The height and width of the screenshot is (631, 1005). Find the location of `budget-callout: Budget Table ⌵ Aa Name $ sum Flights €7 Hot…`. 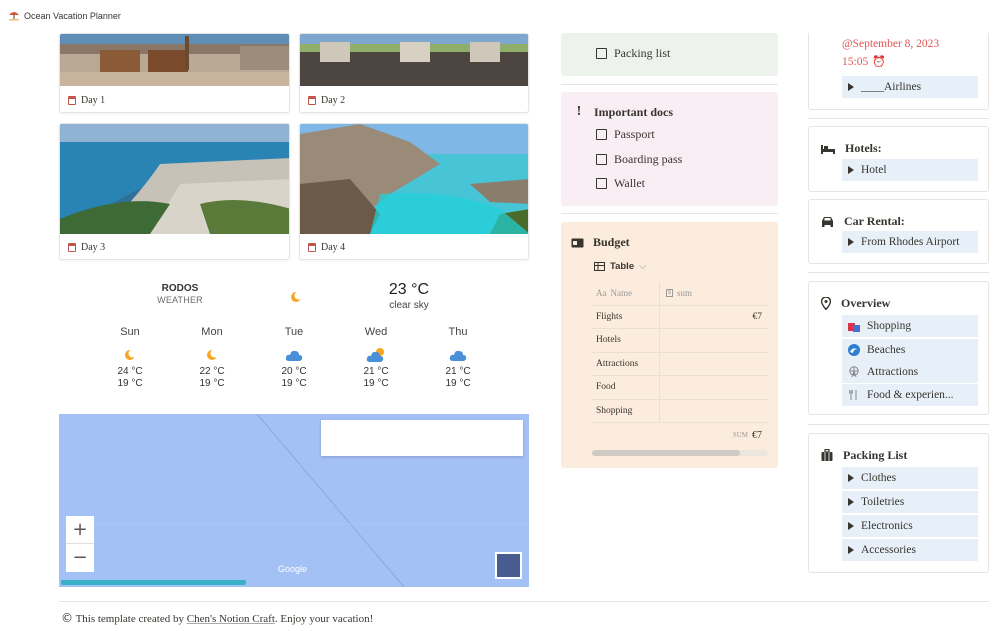

budget-callout: Budget Table ⌵ Aa Name $ sum Flights €7 Hot… is located at coordinates (669, 345).